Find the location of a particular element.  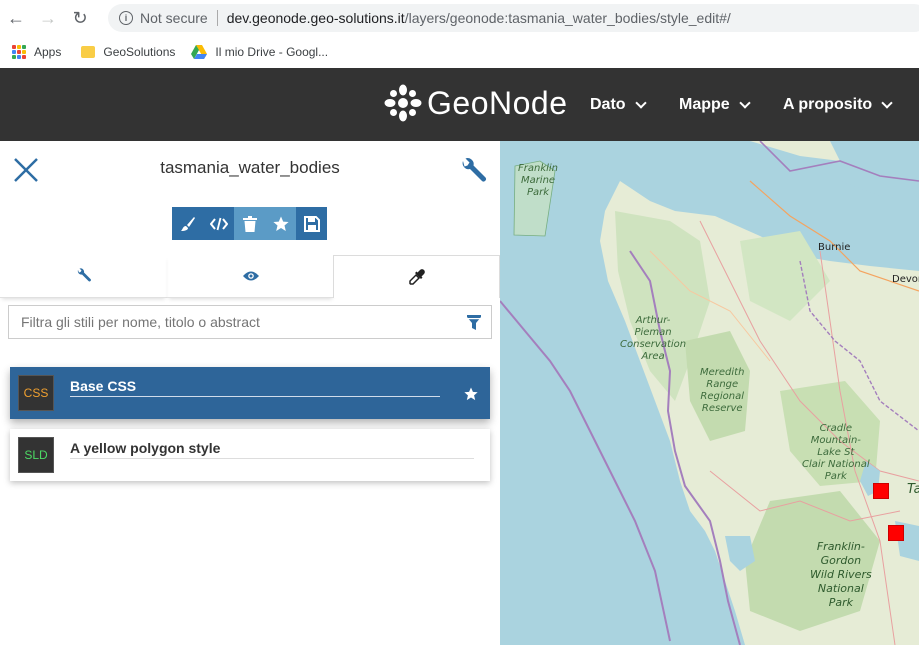

security-label: Not secure is located at coordinates (174, 18).